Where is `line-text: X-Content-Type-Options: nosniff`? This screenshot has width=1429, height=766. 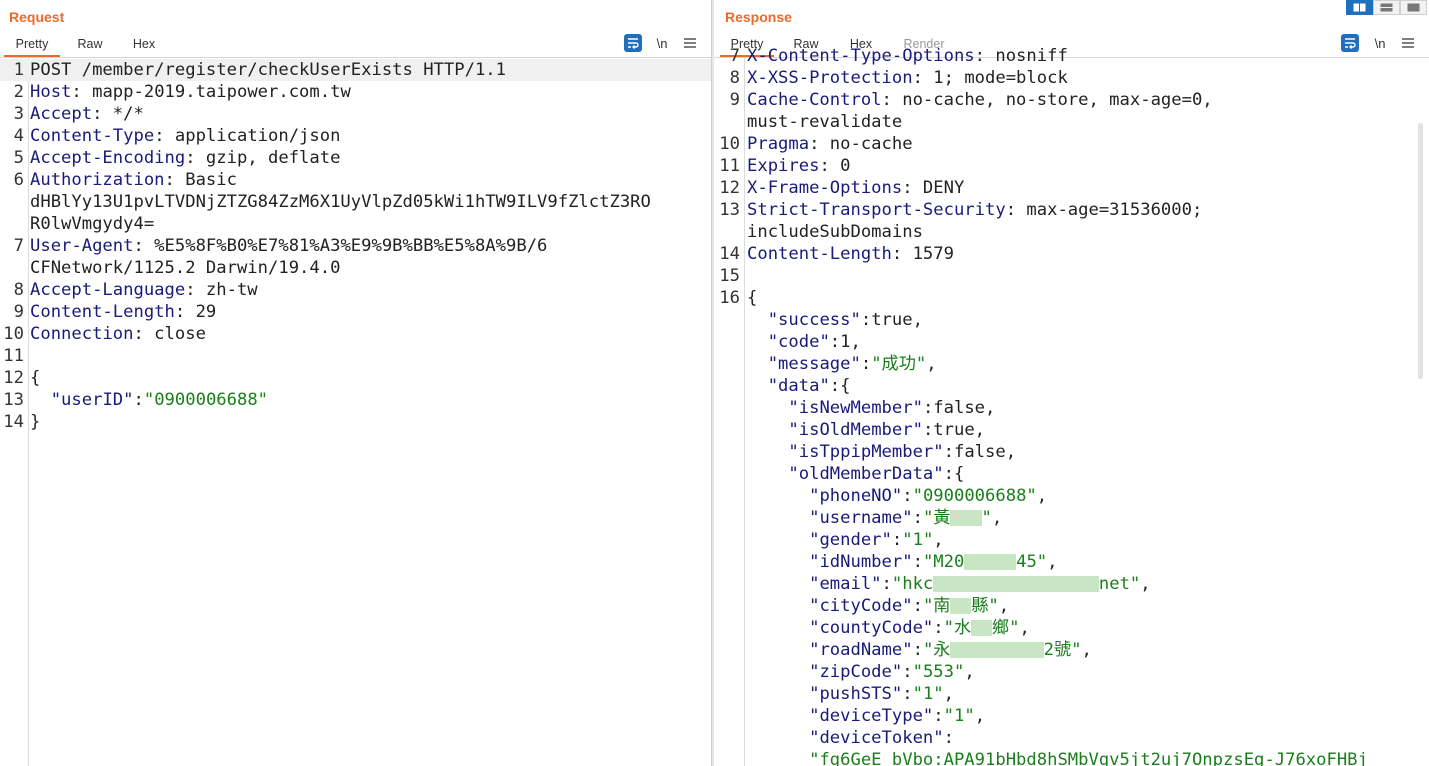
line-text: X-Content-Type-Options: nosniff is located at coordinates (907, 56).